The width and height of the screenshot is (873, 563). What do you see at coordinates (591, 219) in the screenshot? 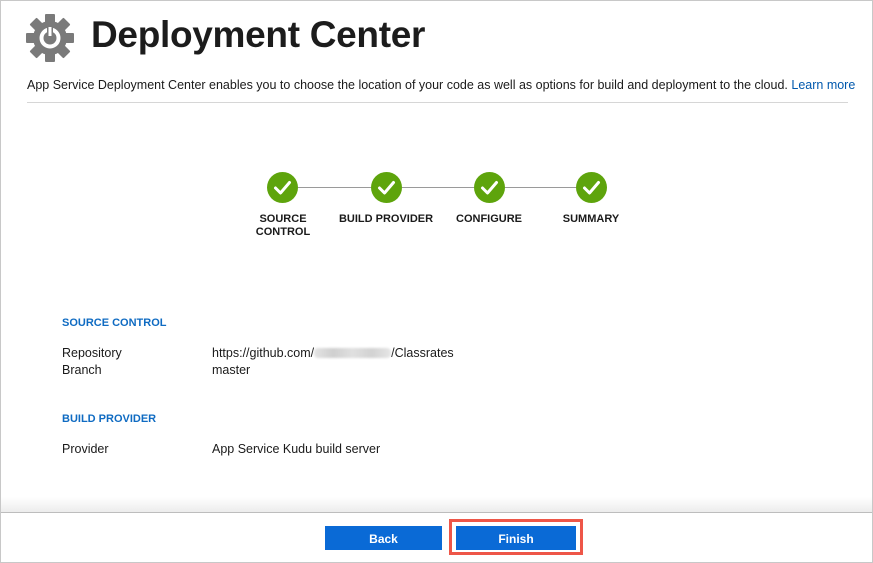
I see `step-label-summary: SUMMARY` at bounding box center [591, 219].